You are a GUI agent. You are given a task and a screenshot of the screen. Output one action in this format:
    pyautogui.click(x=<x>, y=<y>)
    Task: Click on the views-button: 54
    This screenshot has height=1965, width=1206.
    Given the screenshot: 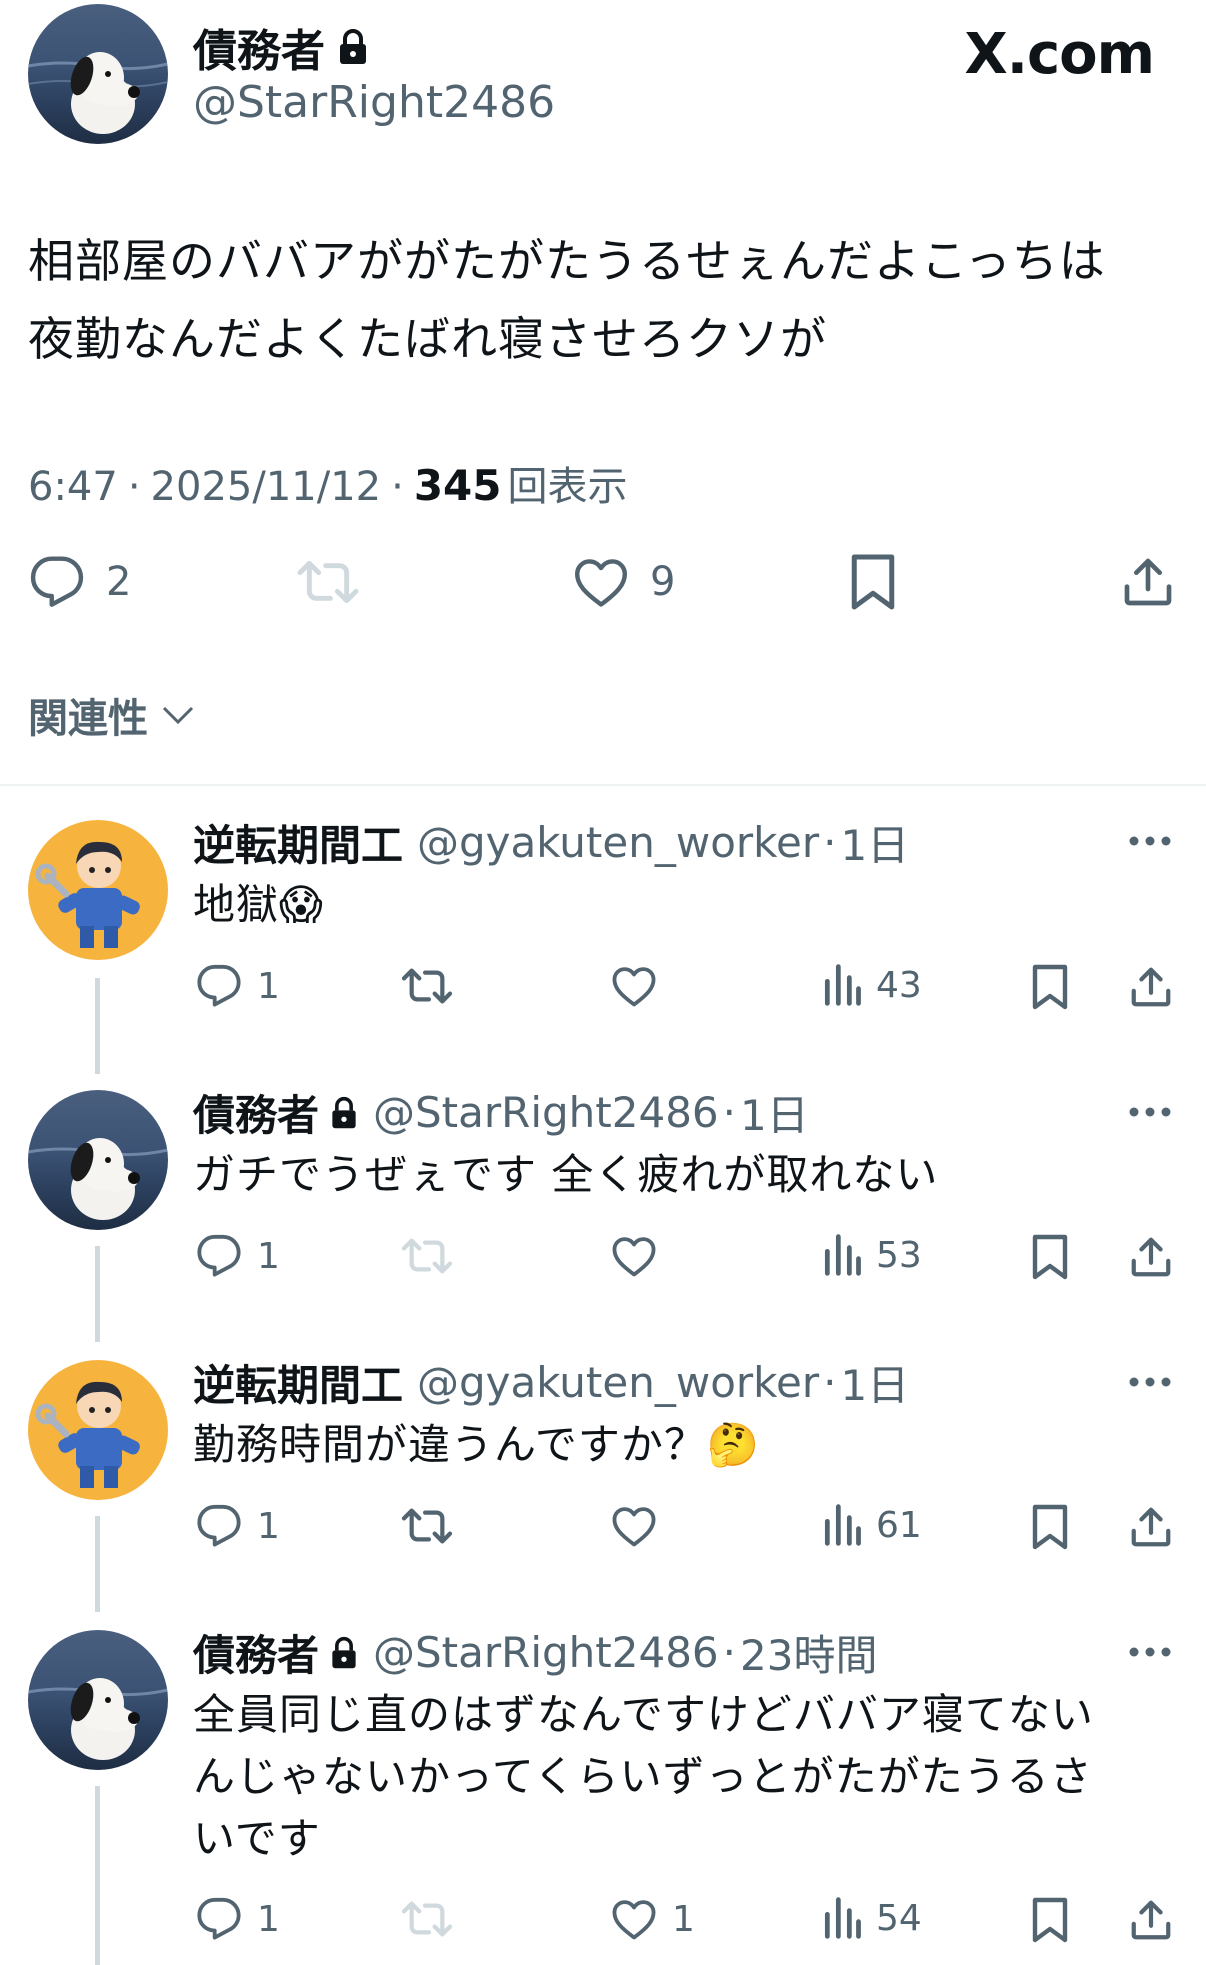 What is the action you would take?
    pyautogui.click(x=872, y=1918)
    